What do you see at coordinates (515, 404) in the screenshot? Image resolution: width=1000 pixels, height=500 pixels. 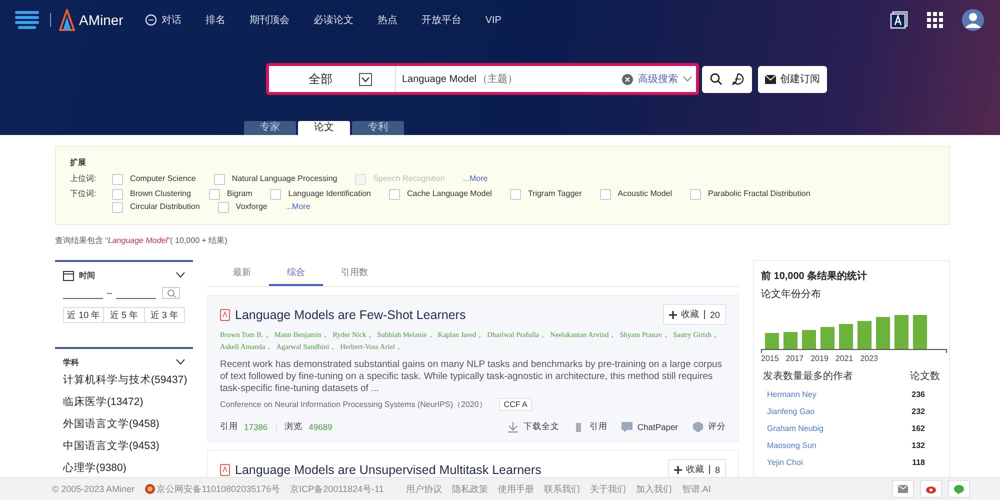 I see `rank-badge: CCF A` at bounding box center [515, 404].